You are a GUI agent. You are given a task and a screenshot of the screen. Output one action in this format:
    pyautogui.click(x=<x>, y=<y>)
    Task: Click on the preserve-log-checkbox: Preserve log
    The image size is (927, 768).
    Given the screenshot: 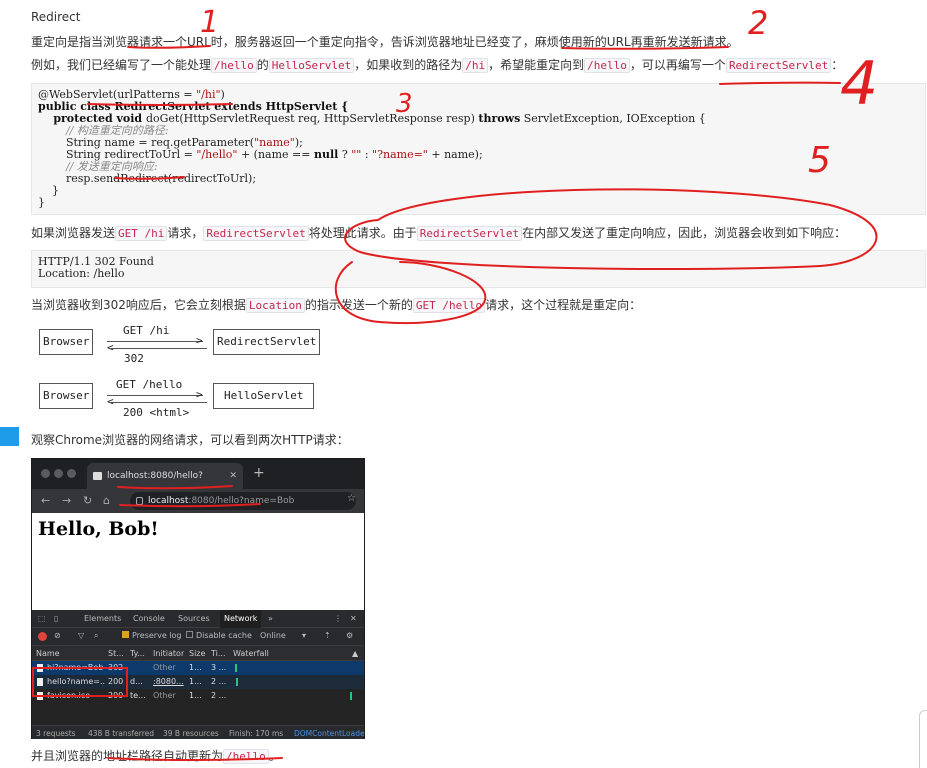 What is the action you would take?
    pyautogui.click(x=152, y=636)
    